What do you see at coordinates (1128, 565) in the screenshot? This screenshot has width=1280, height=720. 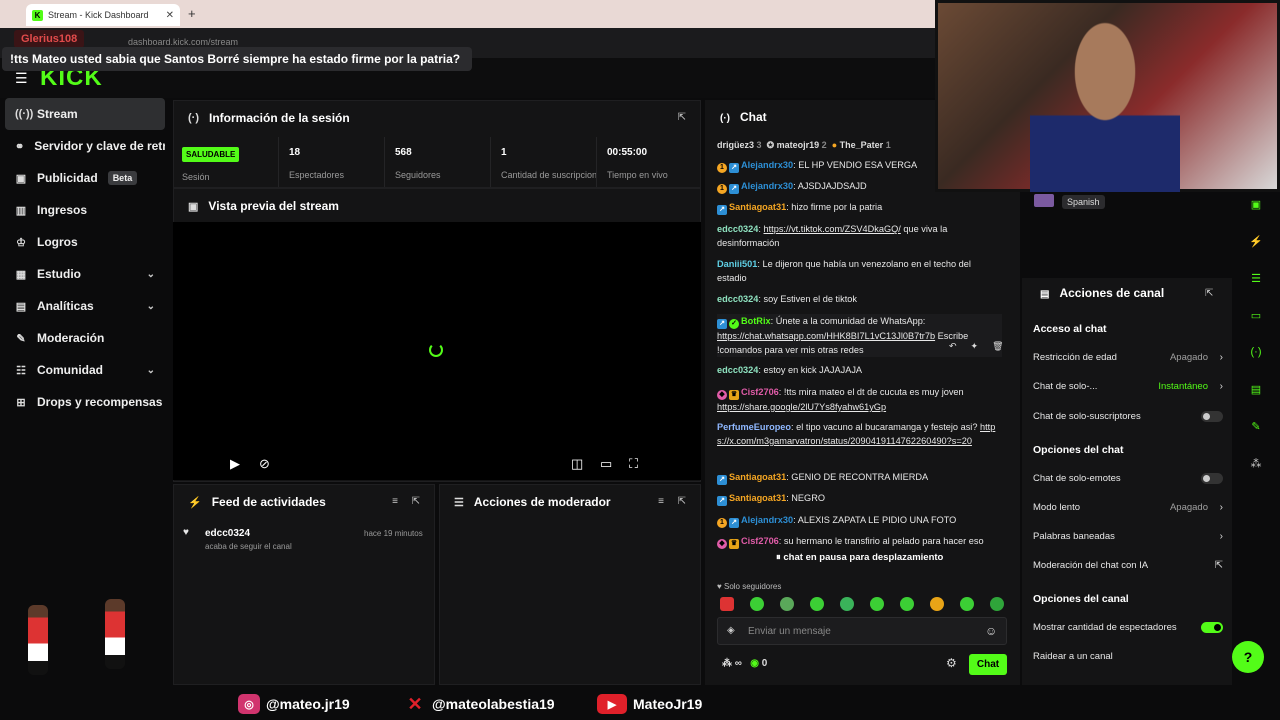 I see `row-ai-moderation: Moderación del chat con IA ⇱` at bounding box center [1128, 565].